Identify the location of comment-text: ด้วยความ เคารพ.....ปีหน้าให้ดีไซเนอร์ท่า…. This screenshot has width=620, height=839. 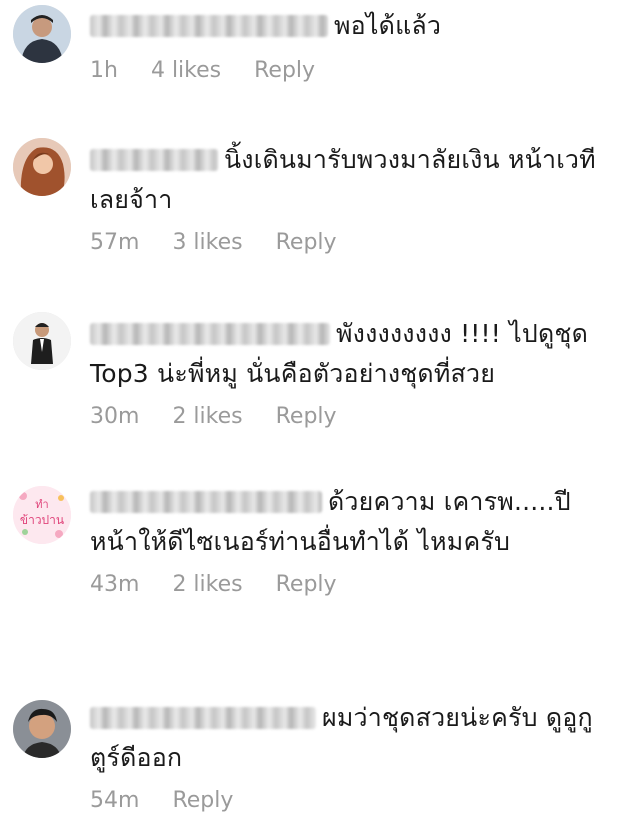
(330, 521).